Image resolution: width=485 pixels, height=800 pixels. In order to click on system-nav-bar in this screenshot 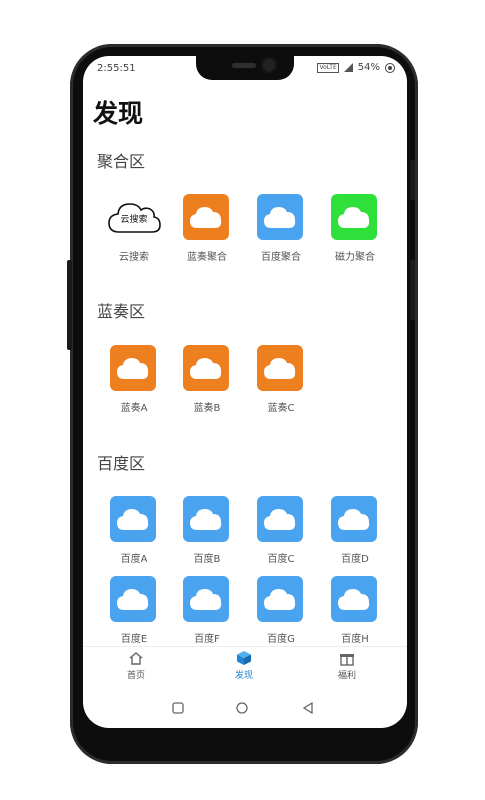, I will do `click(245, 708)`.